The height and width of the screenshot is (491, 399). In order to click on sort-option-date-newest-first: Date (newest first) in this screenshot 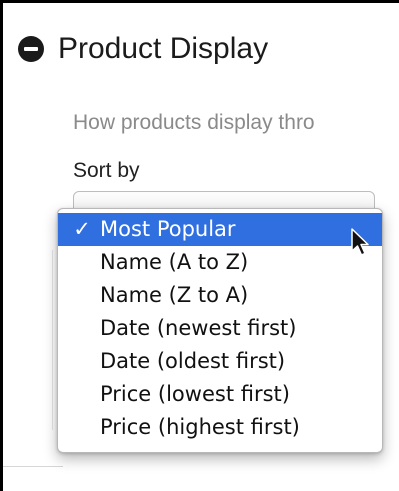, I will do `click(220, 328)`.